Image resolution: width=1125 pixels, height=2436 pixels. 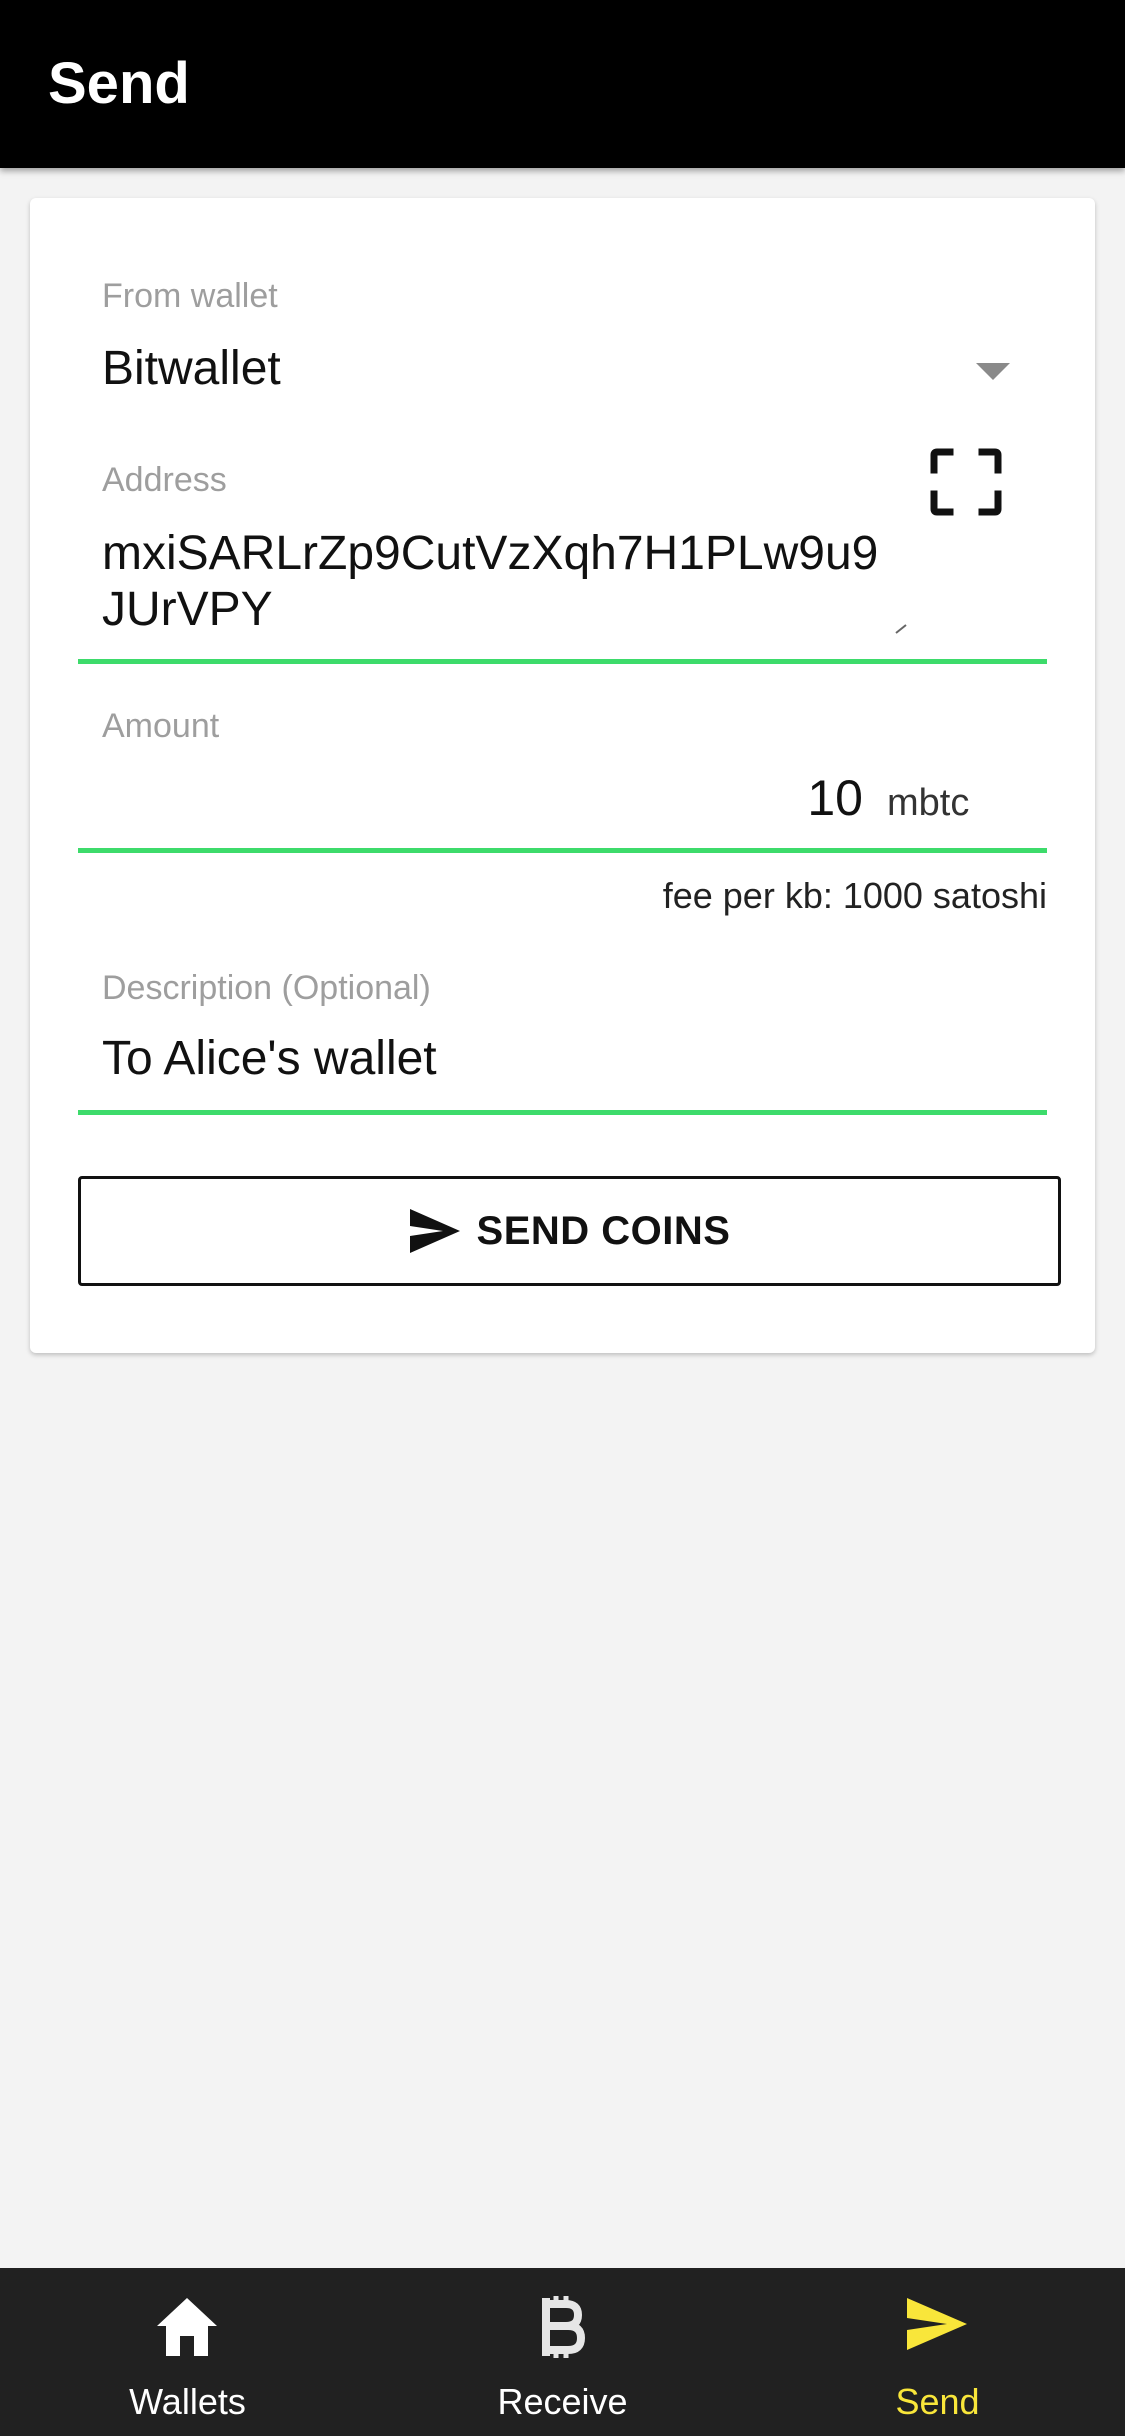 I want to click on resize-grip-icon, so click(x=901, y=629).